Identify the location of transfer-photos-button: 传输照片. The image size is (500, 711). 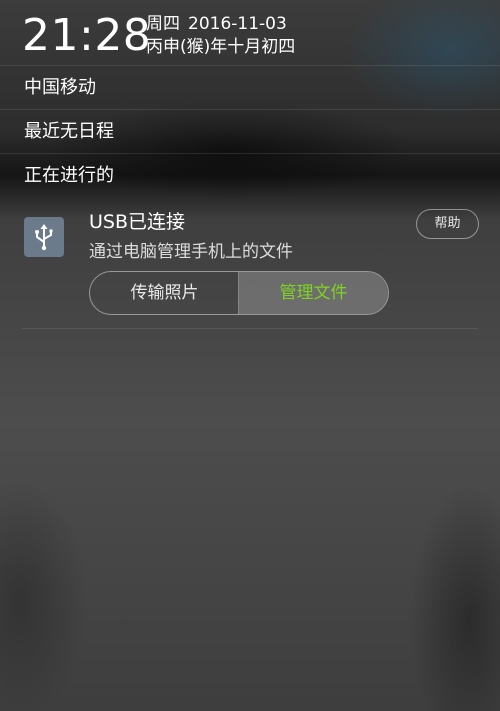
(164, 293).